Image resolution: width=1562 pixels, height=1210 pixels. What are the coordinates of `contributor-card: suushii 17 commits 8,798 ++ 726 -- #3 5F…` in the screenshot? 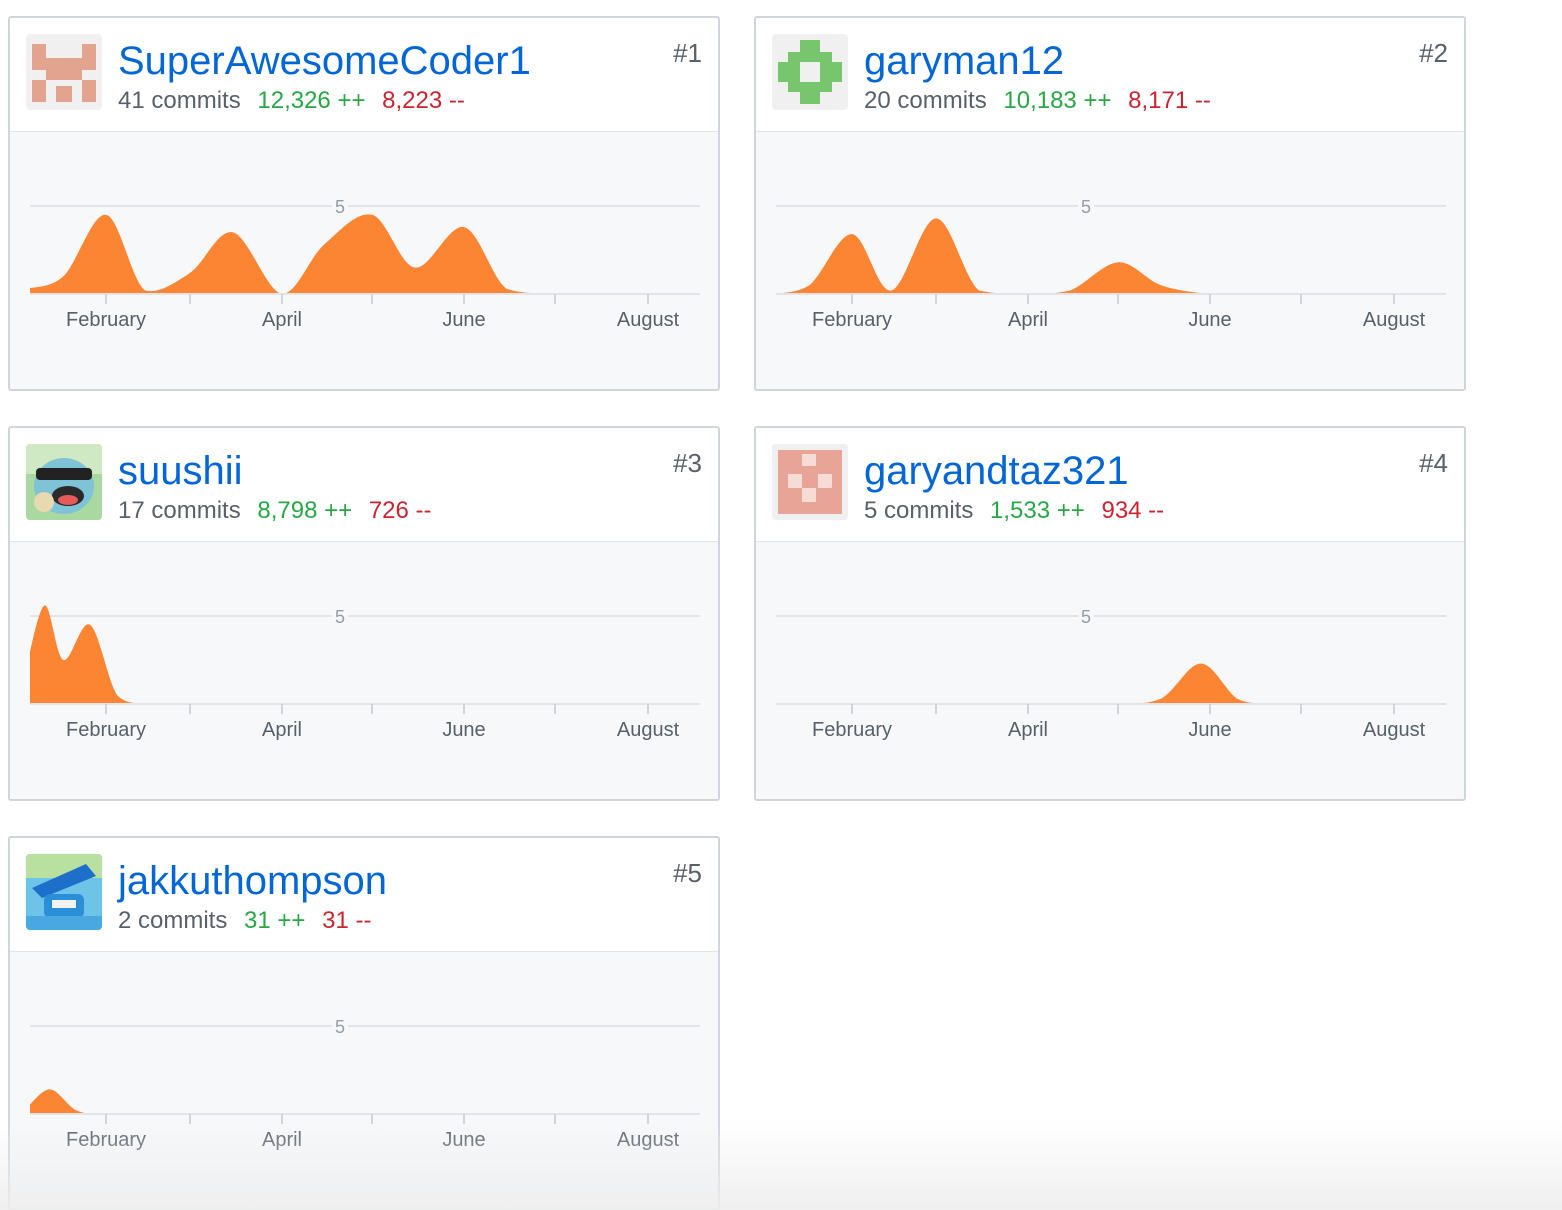 It's located at (364, 613).